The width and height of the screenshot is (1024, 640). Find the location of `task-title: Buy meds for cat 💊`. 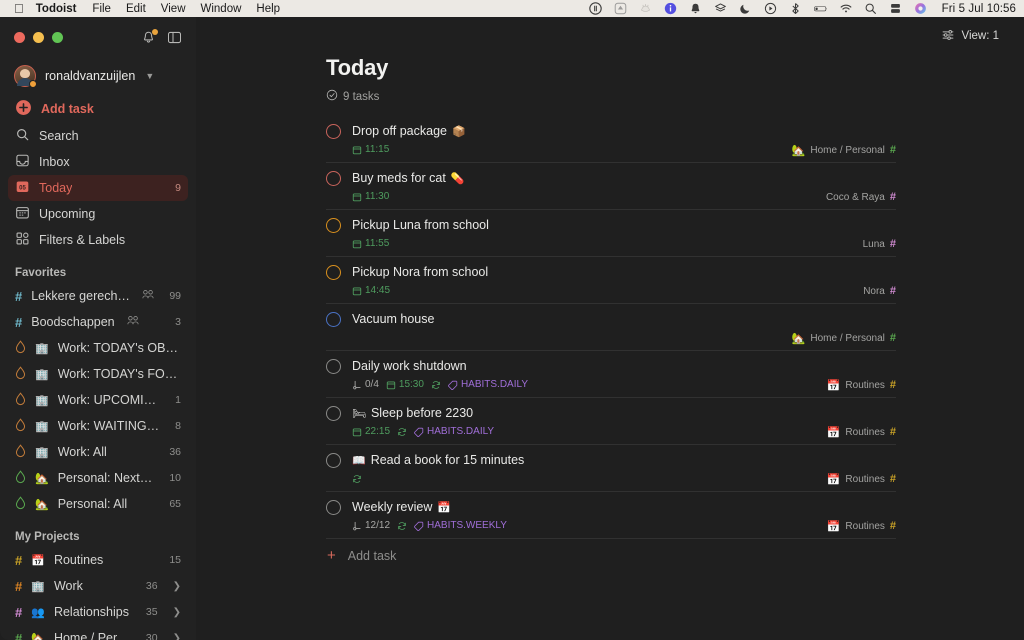

task-title: Buy meds for cat 💊 is located at coordinates (408, 178).